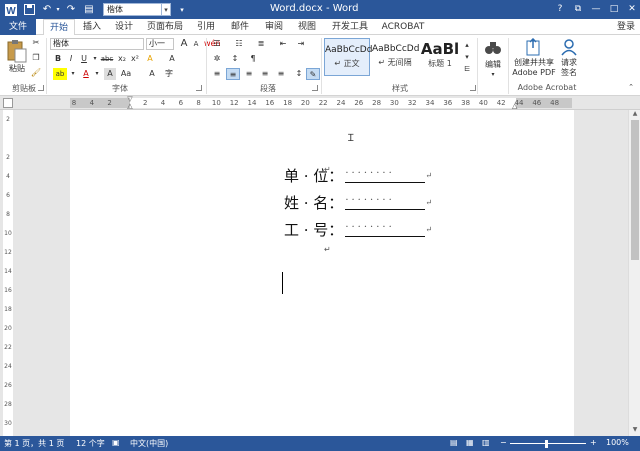 Image resolution: width=640 pixels, height=451 pixels. I want to click on form-field-unit: 单 · 位： ········ ↵, so click(358, 175).